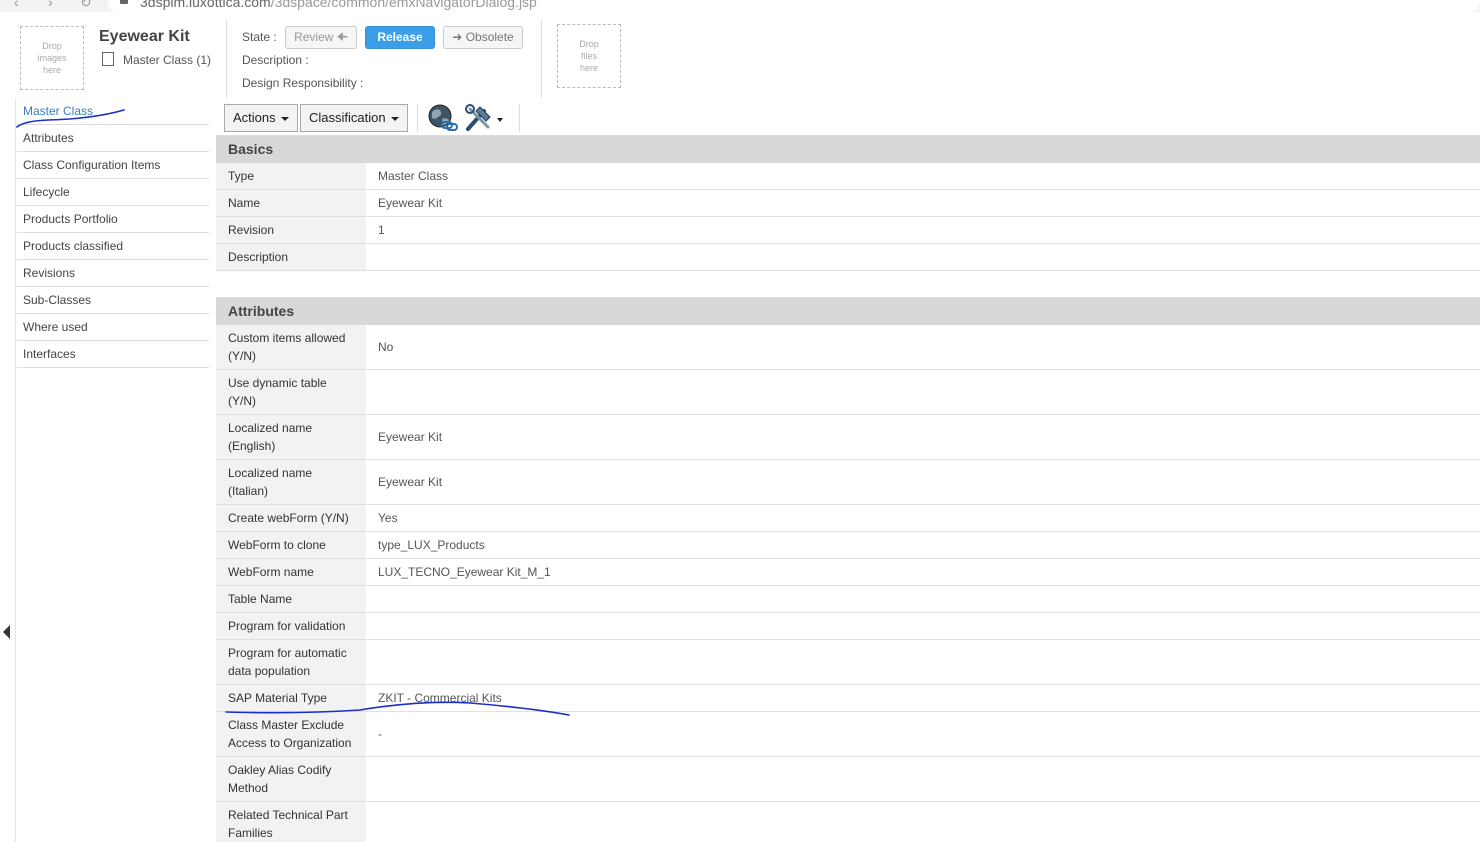 This screenshot has height=842, width=1480. Describe the element at coordinates (314, 37) in the screenshot. I see `review-button-label: Review` at that location.